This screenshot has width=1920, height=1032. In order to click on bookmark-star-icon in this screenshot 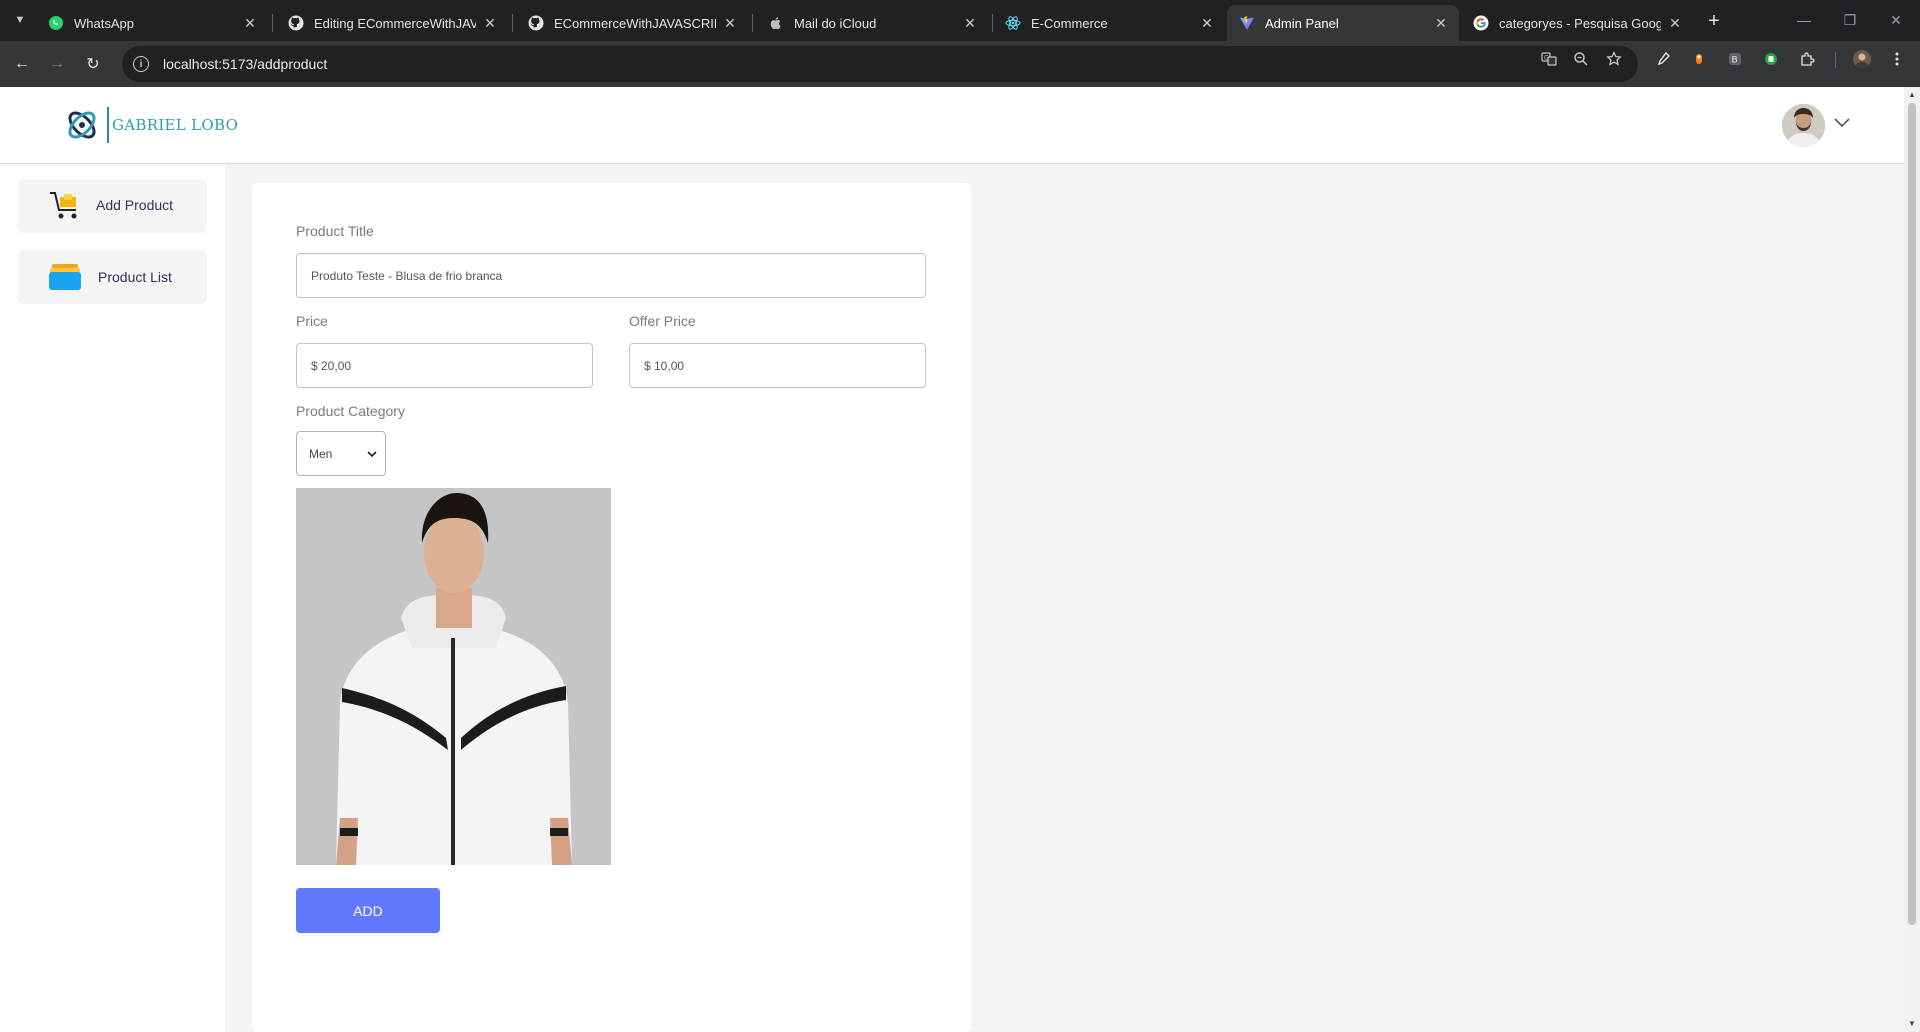, I will do `click(1614, 59)`.